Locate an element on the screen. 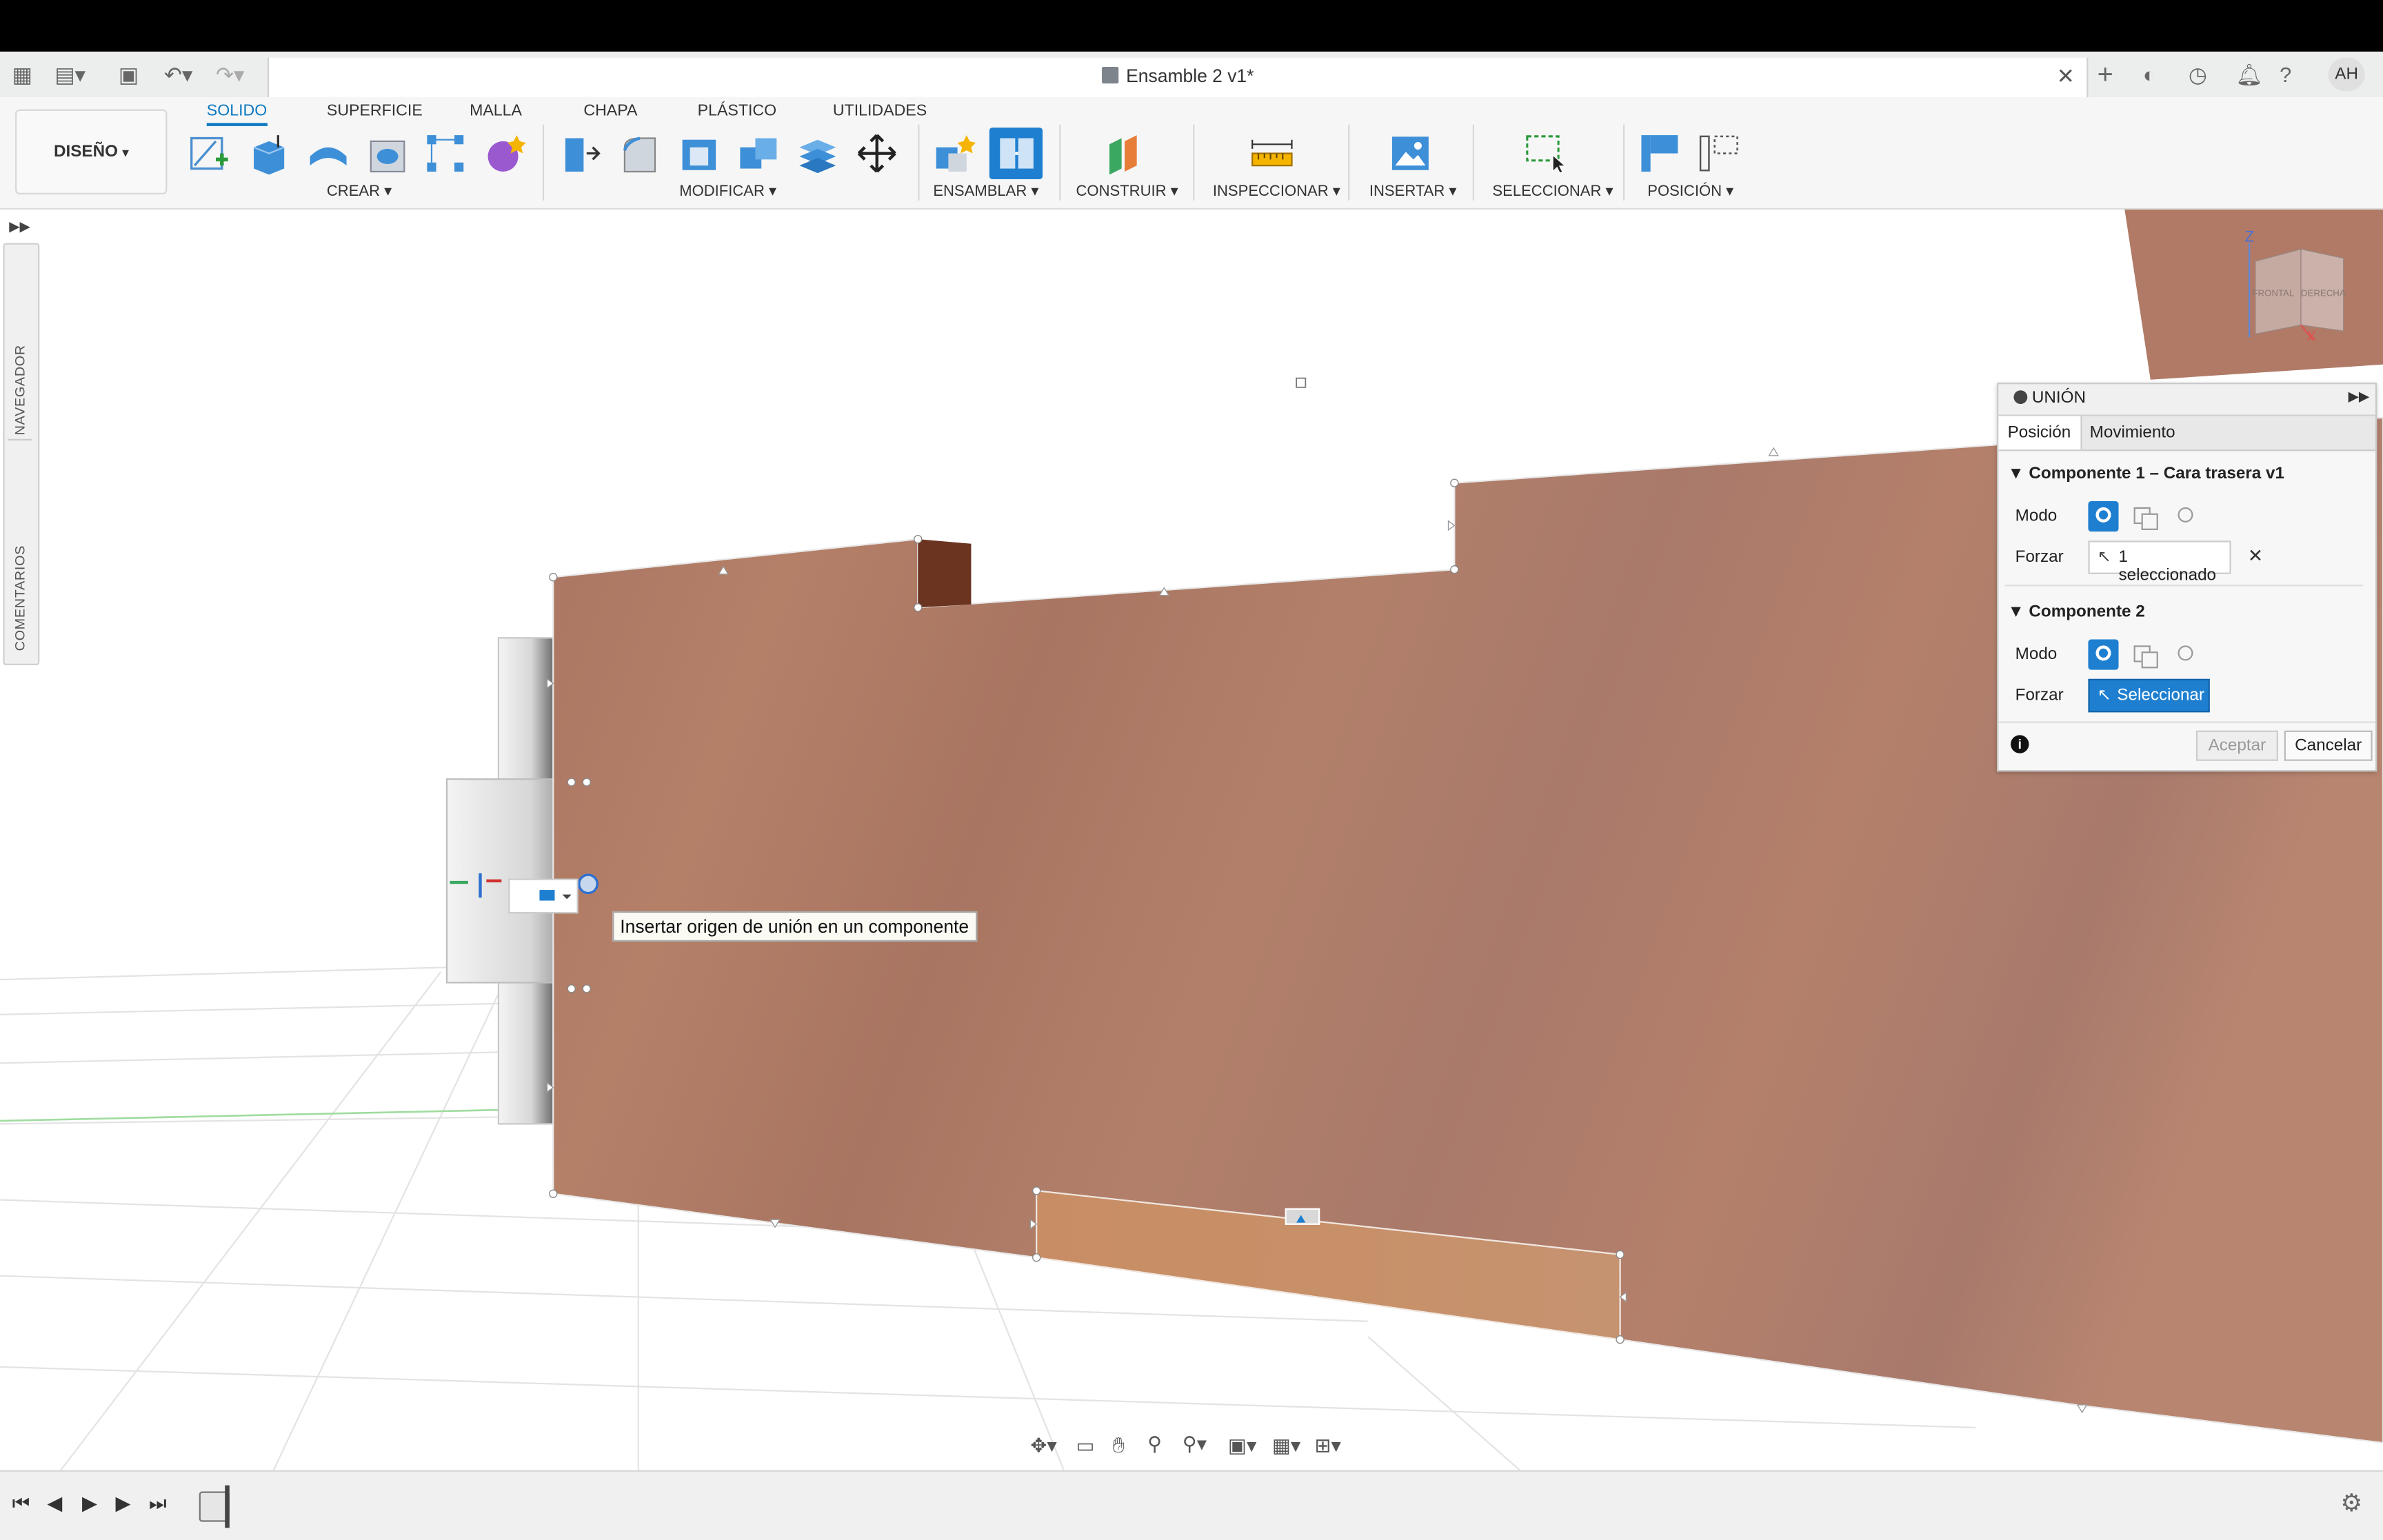 The image size is (2383, 1540). comments-tab: COMENTARIOS is located at coordinates (20, 552).